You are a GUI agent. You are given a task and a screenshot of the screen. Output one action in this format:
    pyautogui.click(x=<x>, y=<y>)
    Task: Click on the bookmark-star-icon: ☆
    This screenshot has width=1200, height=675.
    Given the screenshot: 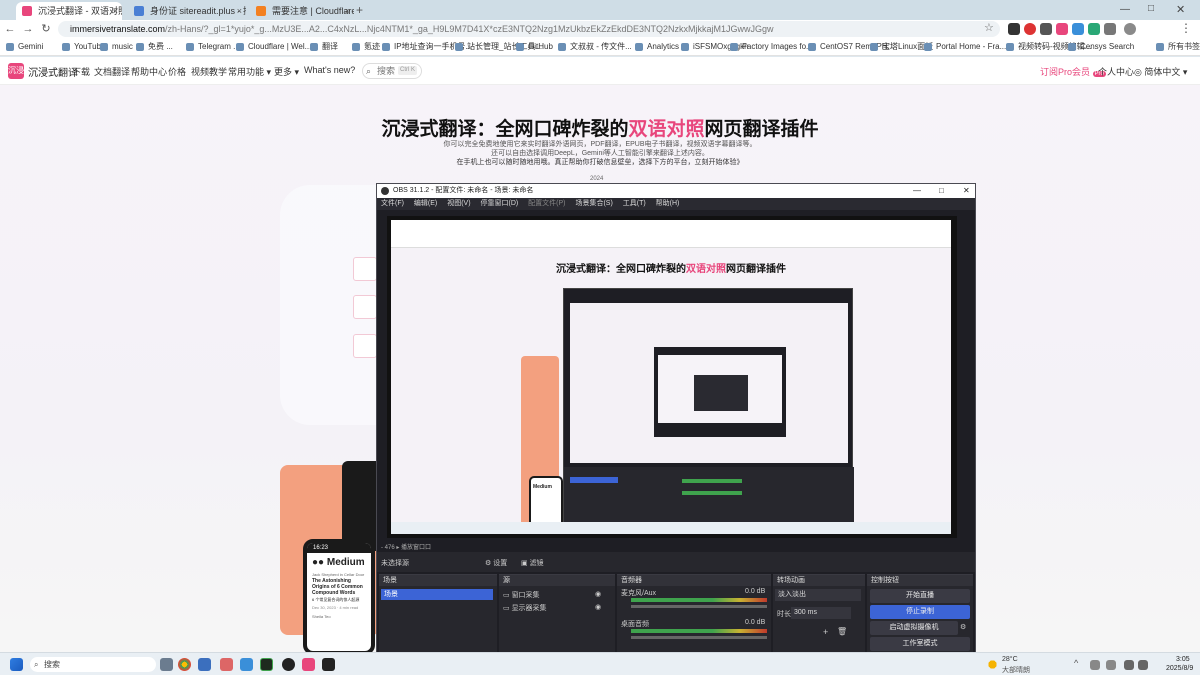 What is the action you would take?
    pyautogui.click(x=989, y=27)
    